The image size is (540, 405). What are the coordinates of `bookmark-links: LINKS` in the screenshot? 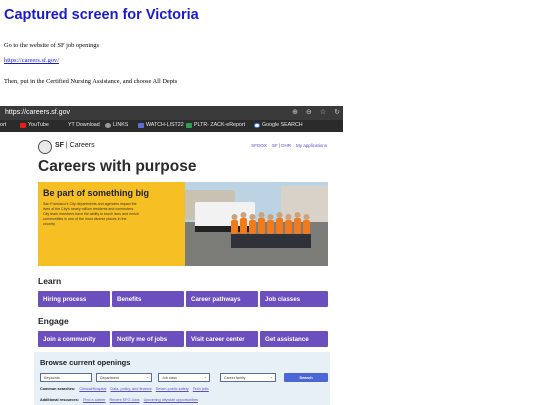 It's located at (116, 125).